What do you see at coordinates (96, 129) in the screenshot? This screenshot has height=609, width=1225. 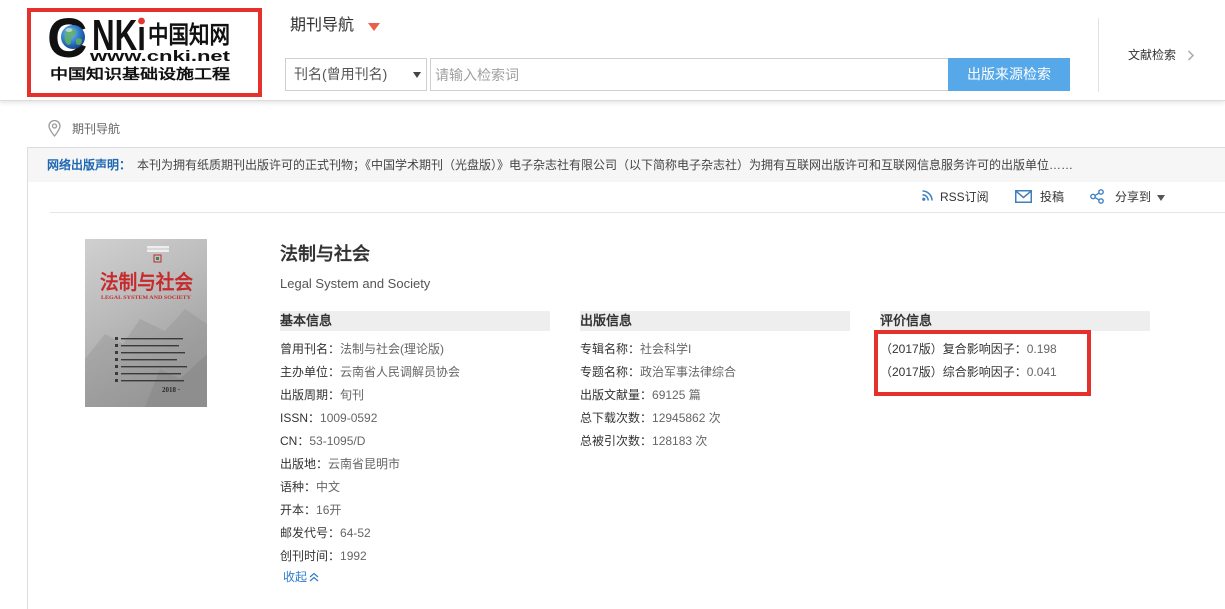 I see `breadcrumb: 期刊导航` at bounding box center [96, 129].